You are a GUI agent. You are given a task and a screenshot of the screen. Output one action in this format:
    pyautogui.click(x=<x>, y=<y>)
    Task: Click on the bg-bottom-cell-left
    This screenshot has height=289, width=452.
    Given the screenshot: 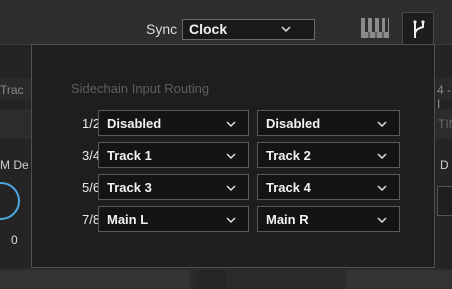 What is the action you would take?
    pyautogui.click(x=95, y=279)
    